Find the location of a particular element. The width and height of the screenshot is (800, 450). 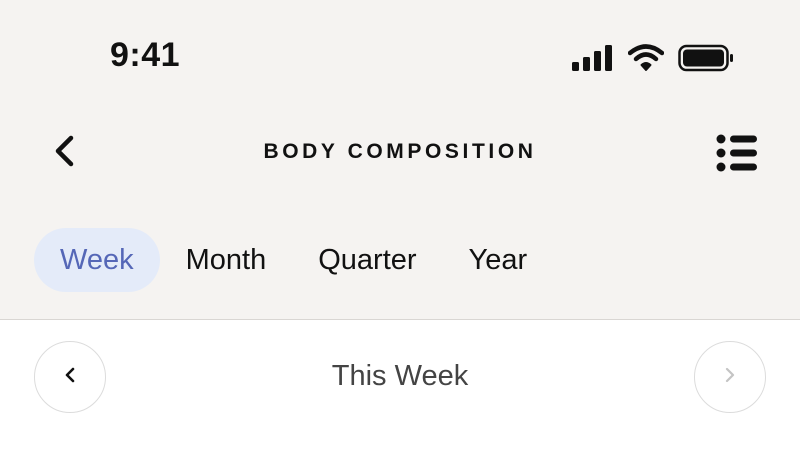

period-tabs: Week Month Quarter Year is located at coordinates (293, 260).